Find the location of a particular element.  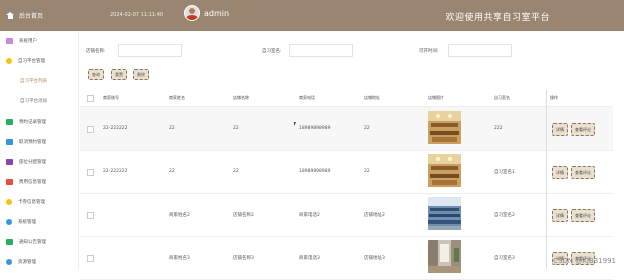

search-button: 查询 is located at coordinates (96, 74).